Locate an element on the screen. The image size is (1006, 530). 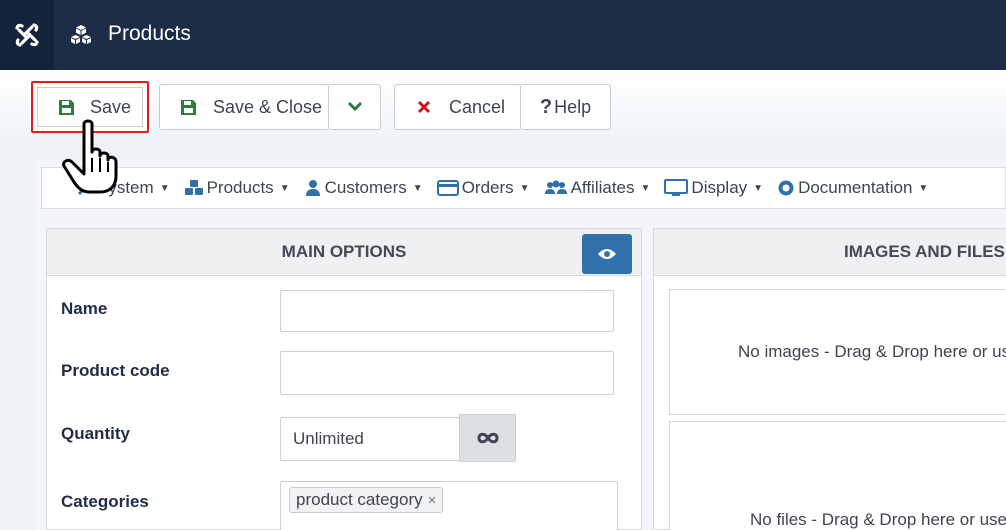
question-mark-icon: ? is located at coordinates (546, 106).